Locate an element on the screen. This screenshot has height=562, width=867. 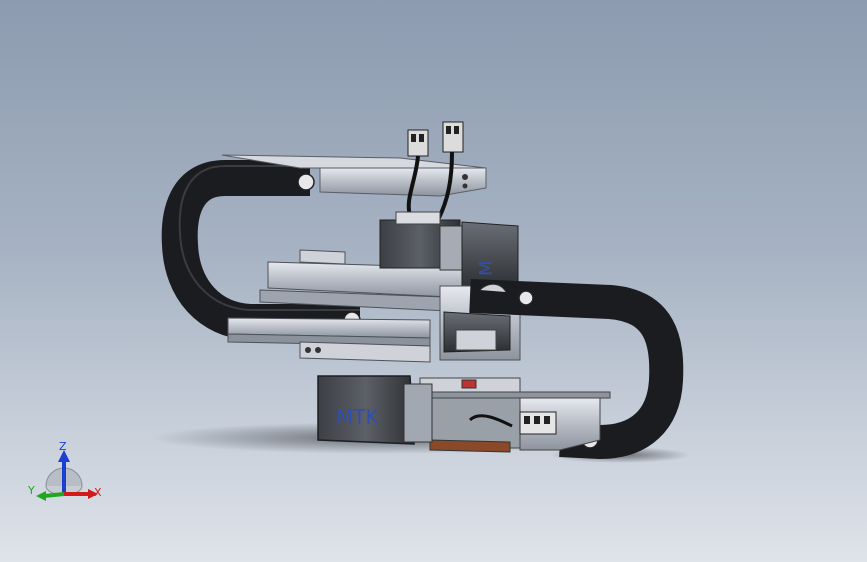
motor-brand-label: MTK is located at coordinates (357, 417).